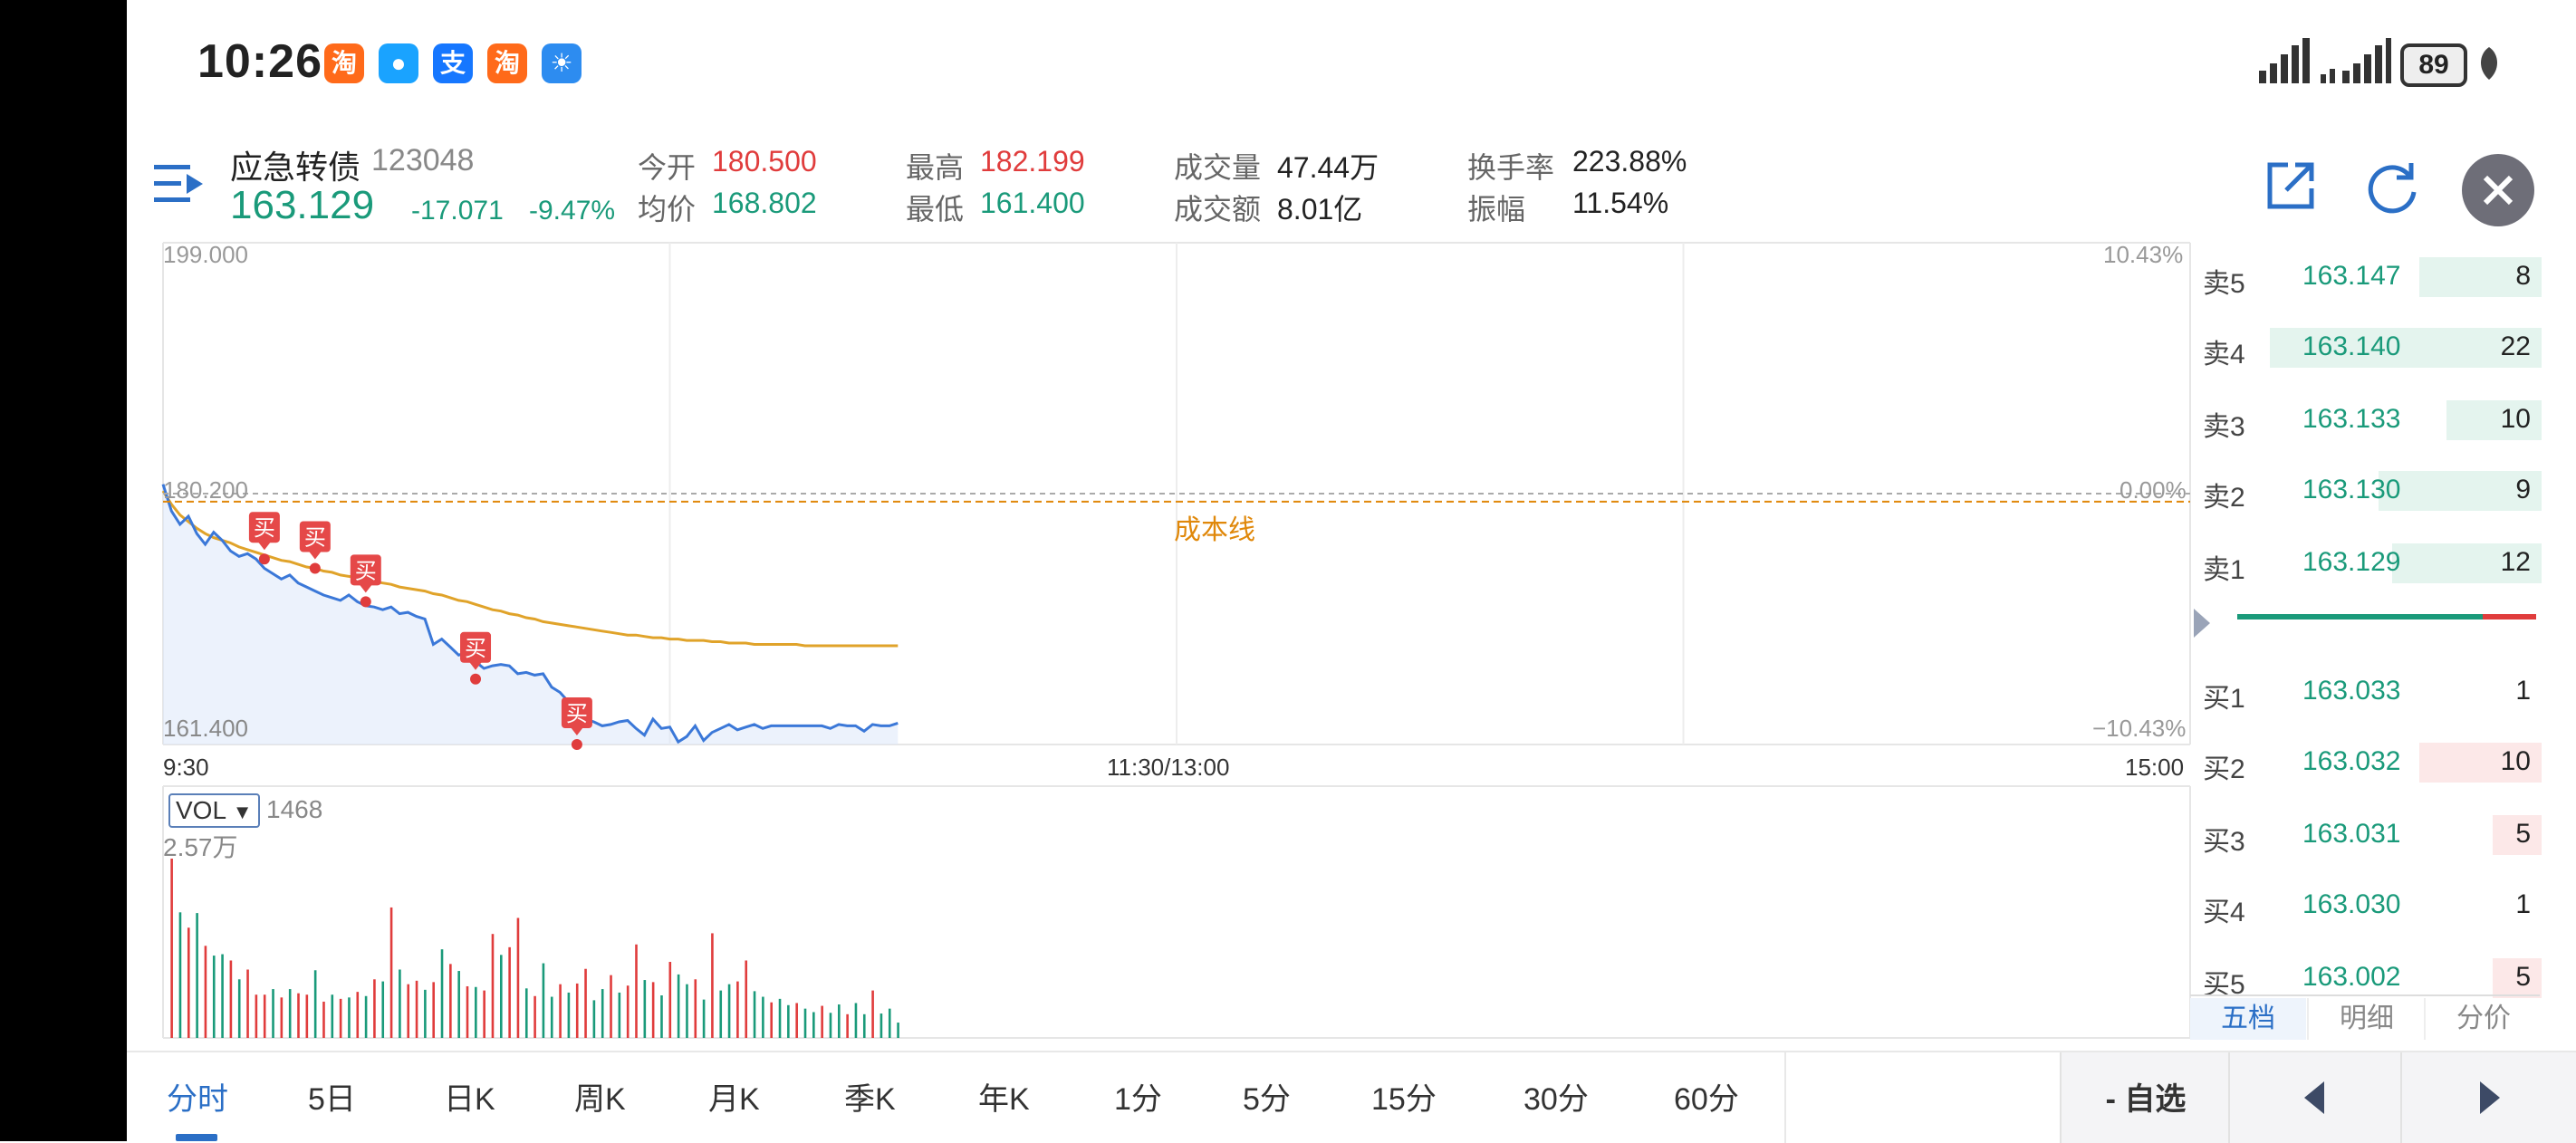 The width and height of the screenshot is (2576, 1143). What do you see at coordinates (2367, 275) in the screenshot?
I see `orderbook-row: 卖5 163.147 8` at bounding box center [2367, 275].